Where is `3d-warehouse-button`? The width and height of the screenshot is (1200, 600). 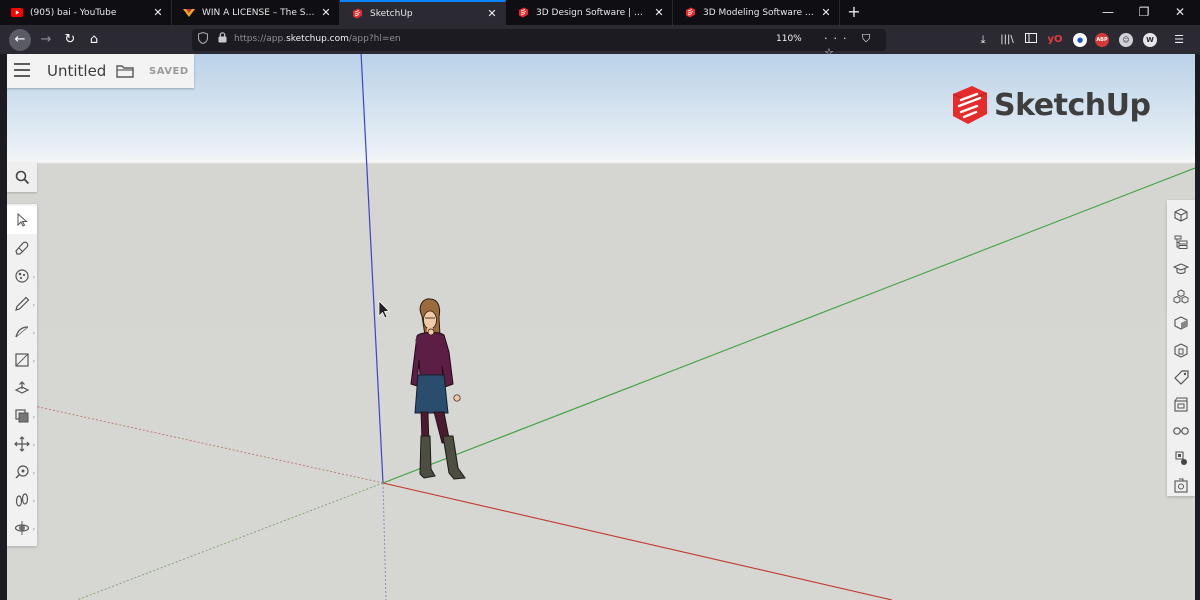 3d-warehouse-button is located at coordinates (1181, 485).